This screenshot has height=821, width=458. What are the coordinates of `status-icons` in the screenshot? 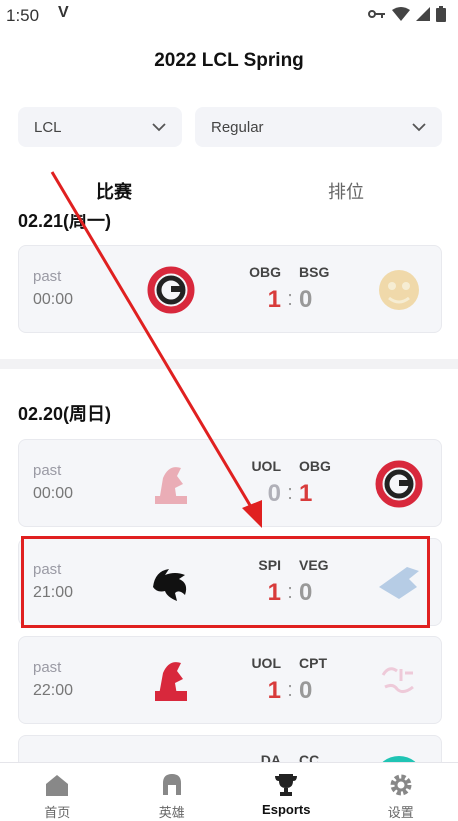 It's located at (407, 14).